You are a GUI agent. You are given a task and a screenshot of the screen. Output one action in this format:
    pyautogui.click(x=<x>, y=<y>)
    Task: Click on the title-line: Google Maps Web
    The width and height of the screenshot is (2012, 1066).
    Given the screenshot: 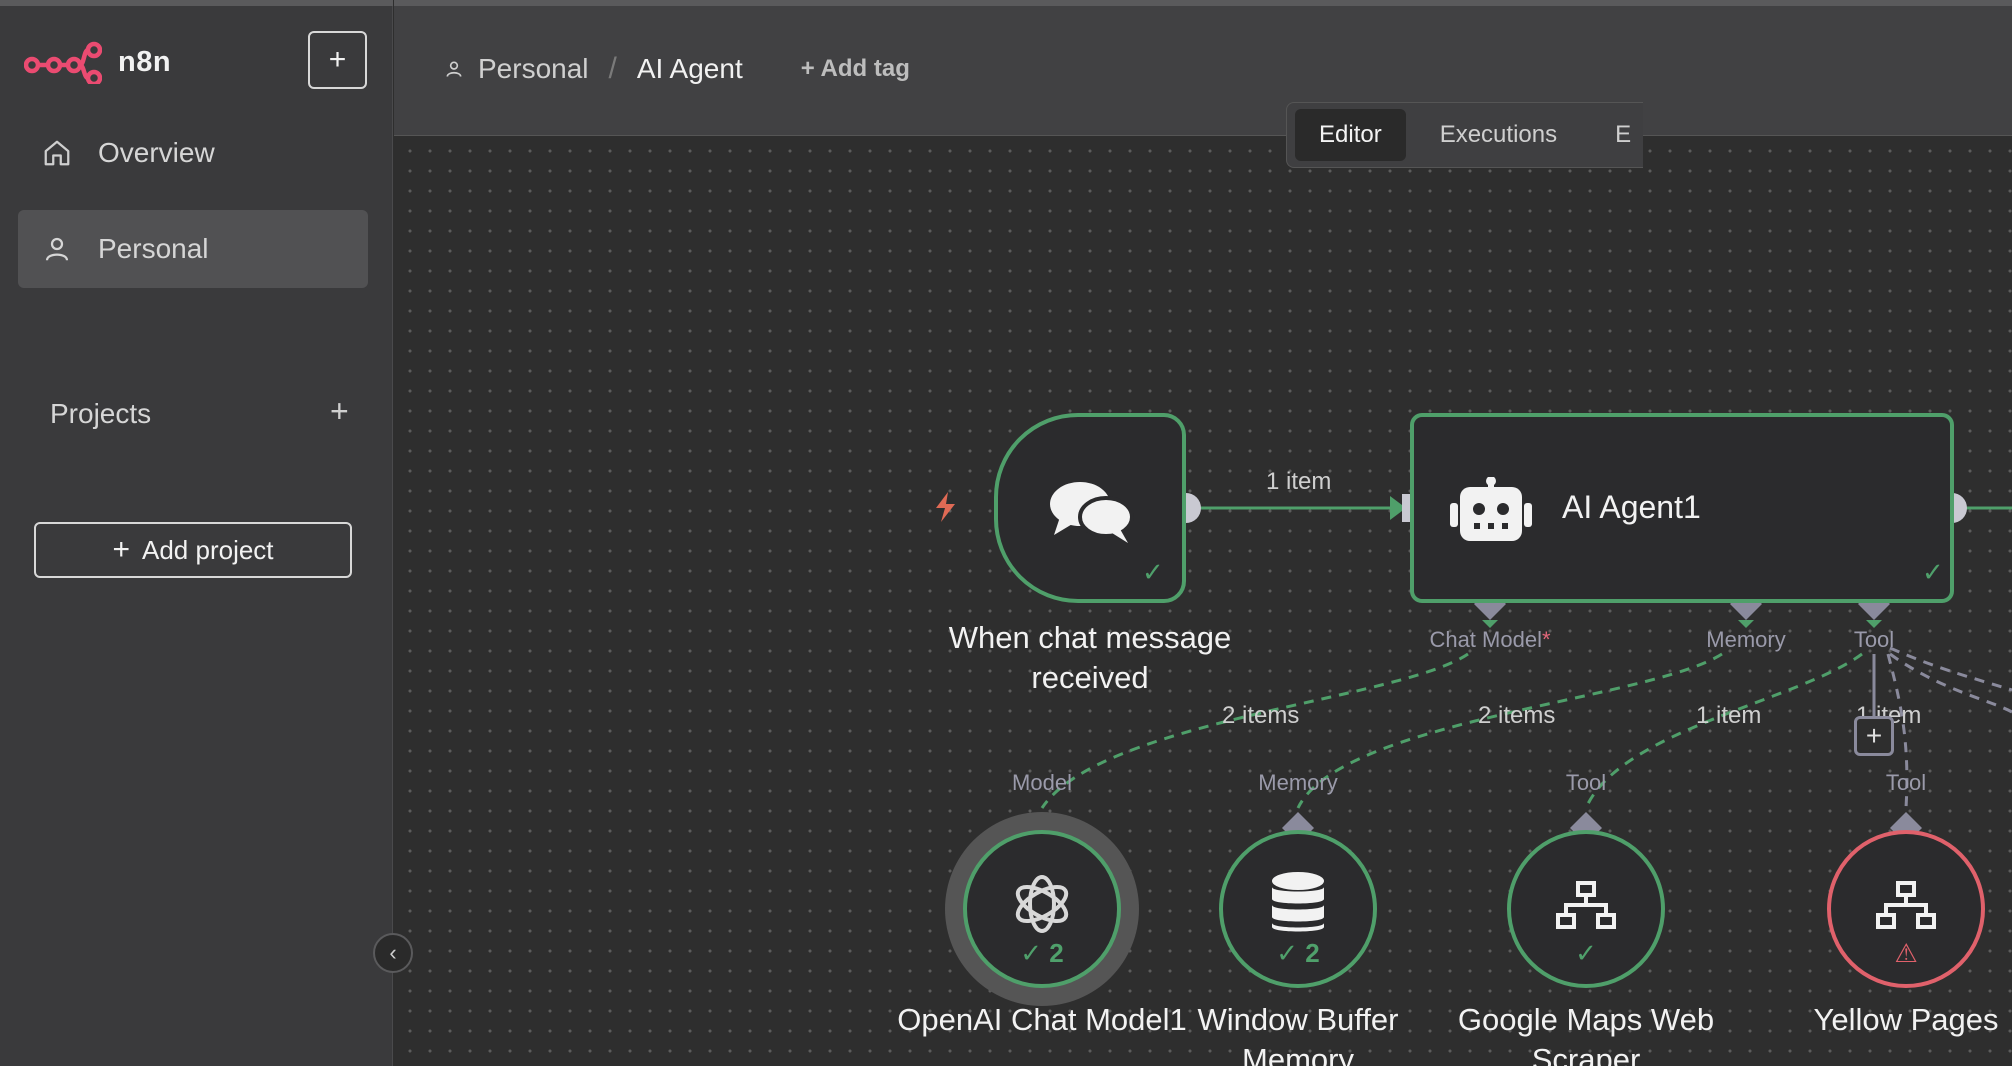 What is the action you would take?
    pyautogui.click(x=1586, y=1019)
    